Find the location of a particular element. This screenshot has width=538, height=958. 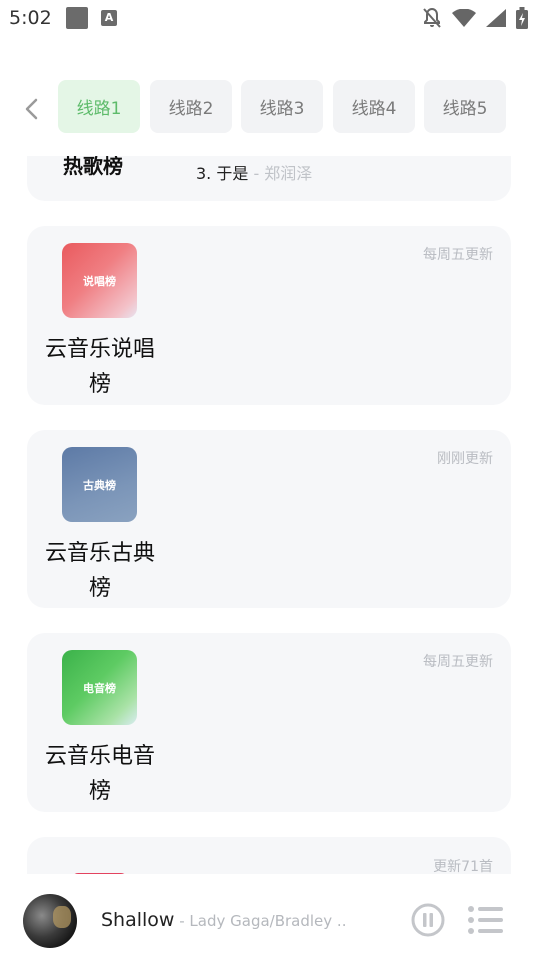

chart-card-hot: 热歌榜 3. 于是 - 郑润泽 is located at coordinates (269, 178).